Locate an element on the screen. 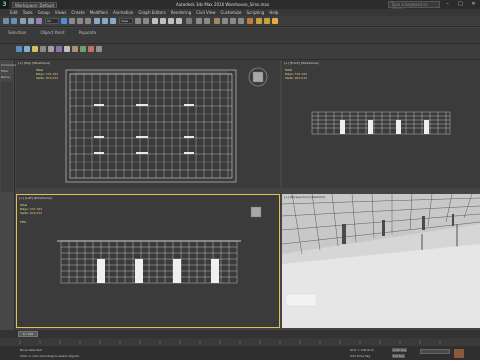 This screenshot has width=480, height=360. auto-key-button: Auto Key is located at coordinates (400, 350).